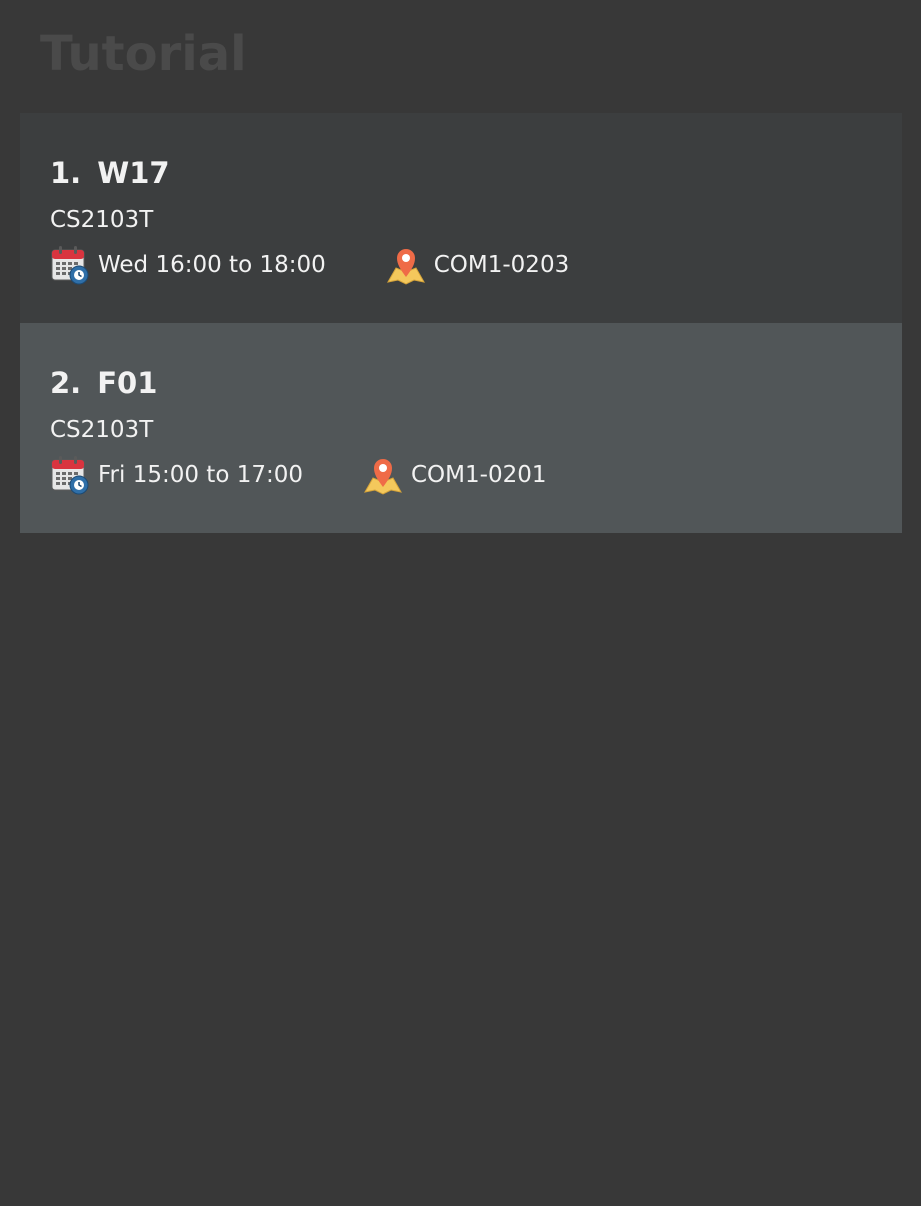  What do you see at coordinates (127, 383) in the screenshot?
I see `tutorial-name: F01` at bounding box center [127, 383].